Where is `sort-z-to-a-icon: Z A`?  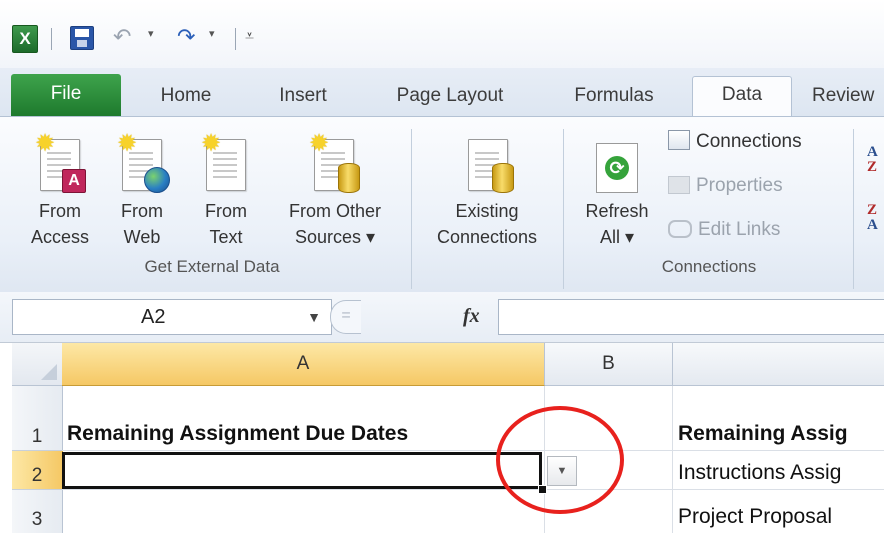 sort-z-to-a-icon: Z A is located at coordinates (872, 218).